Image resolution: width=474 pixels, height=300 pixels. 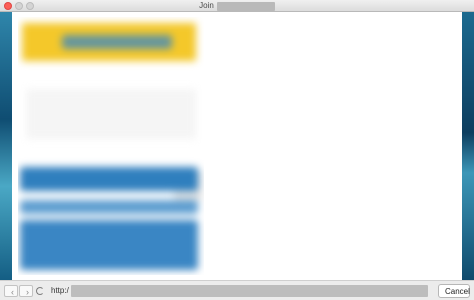 What do you see at coordinates (40, 291) in the screenshot?
I see `spinner-icon` at bounding box center [40, 291].